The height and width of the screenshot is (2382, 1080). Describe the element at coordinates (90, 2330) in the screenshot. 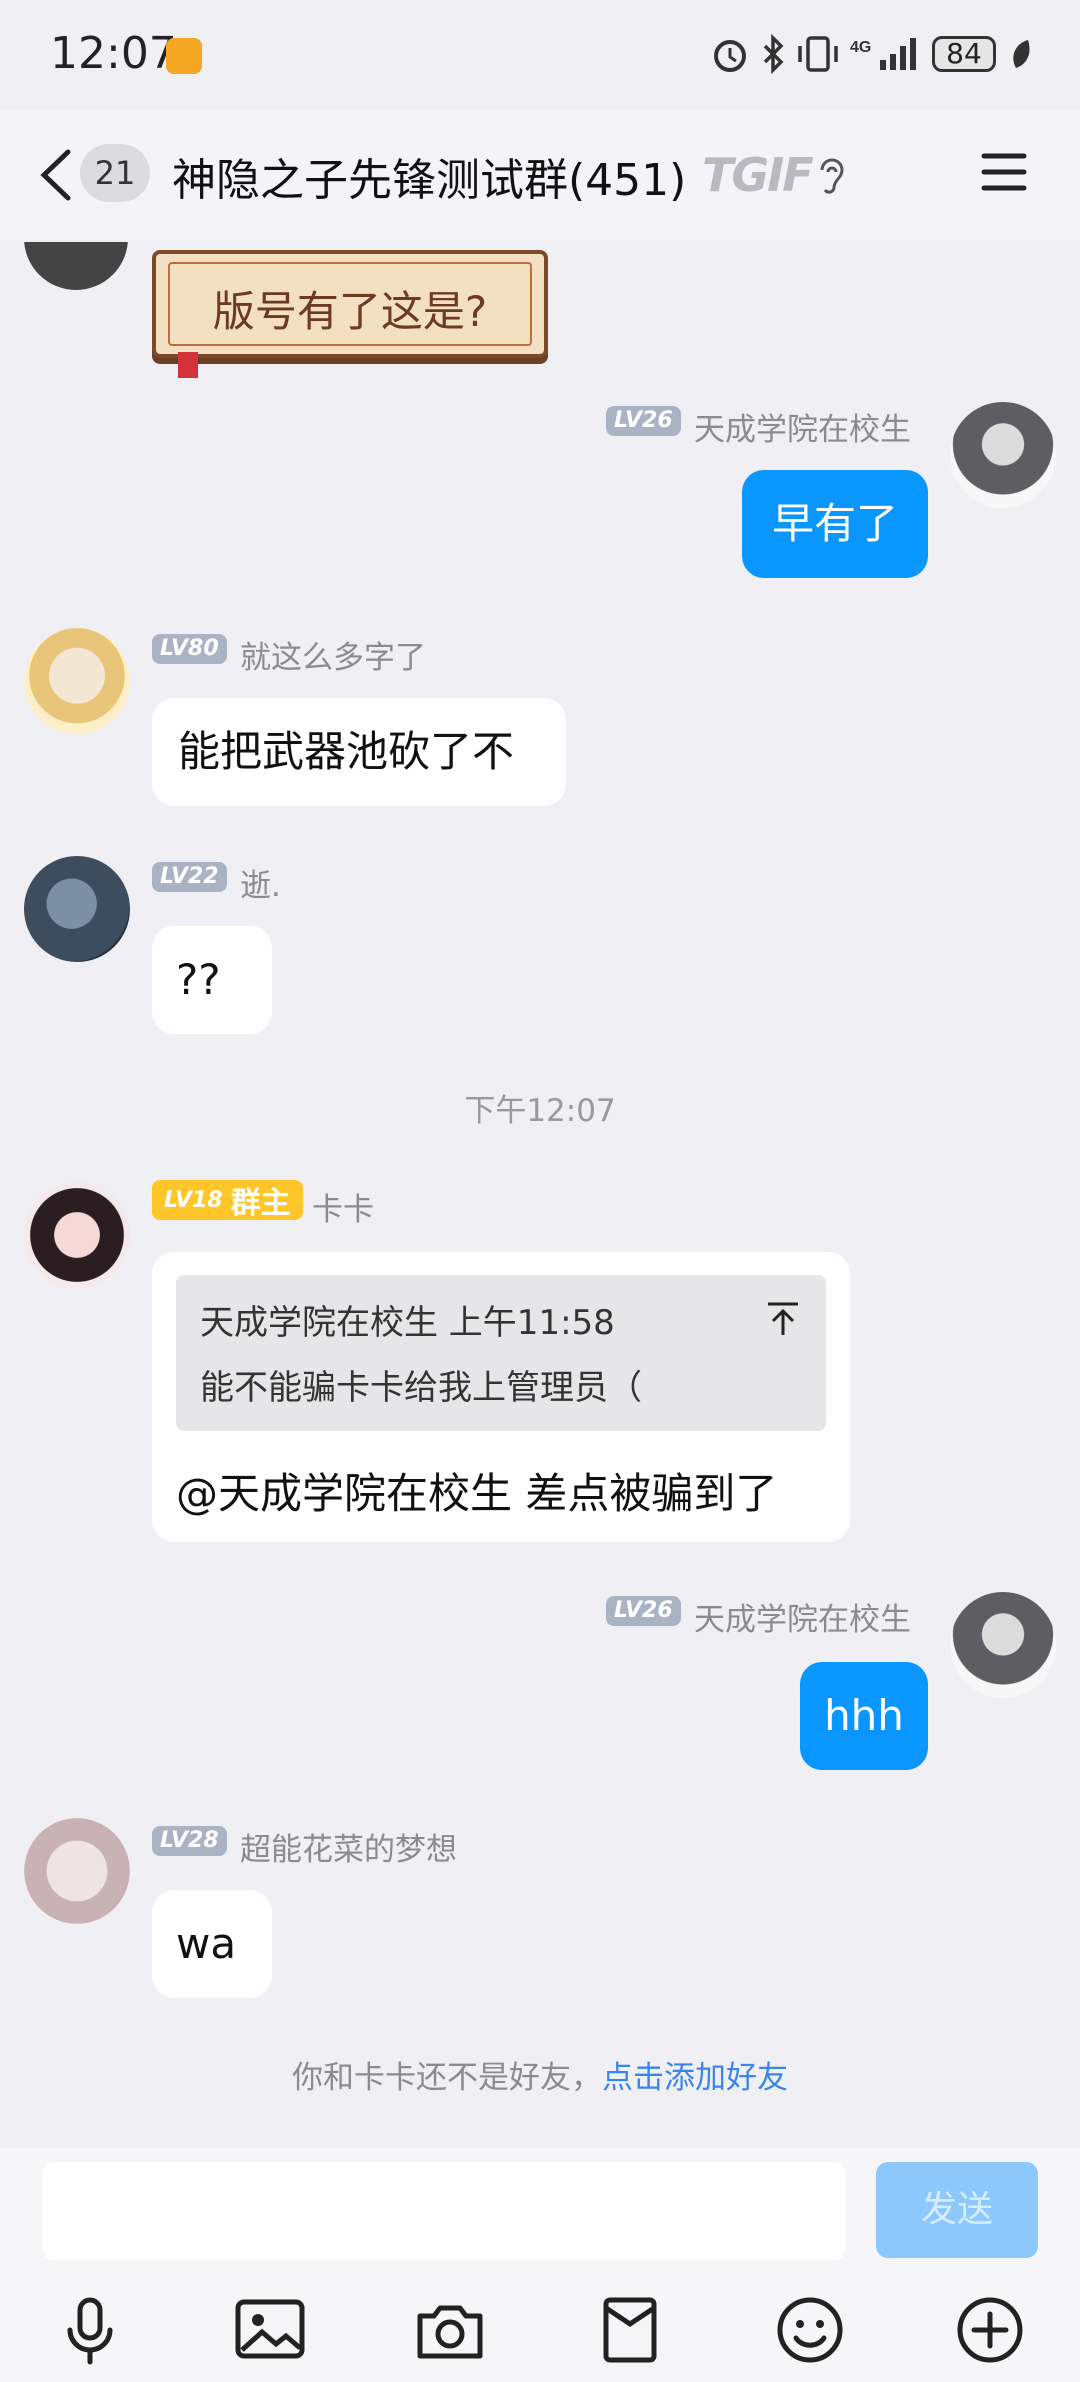

I see `microphone-icon` at that location.